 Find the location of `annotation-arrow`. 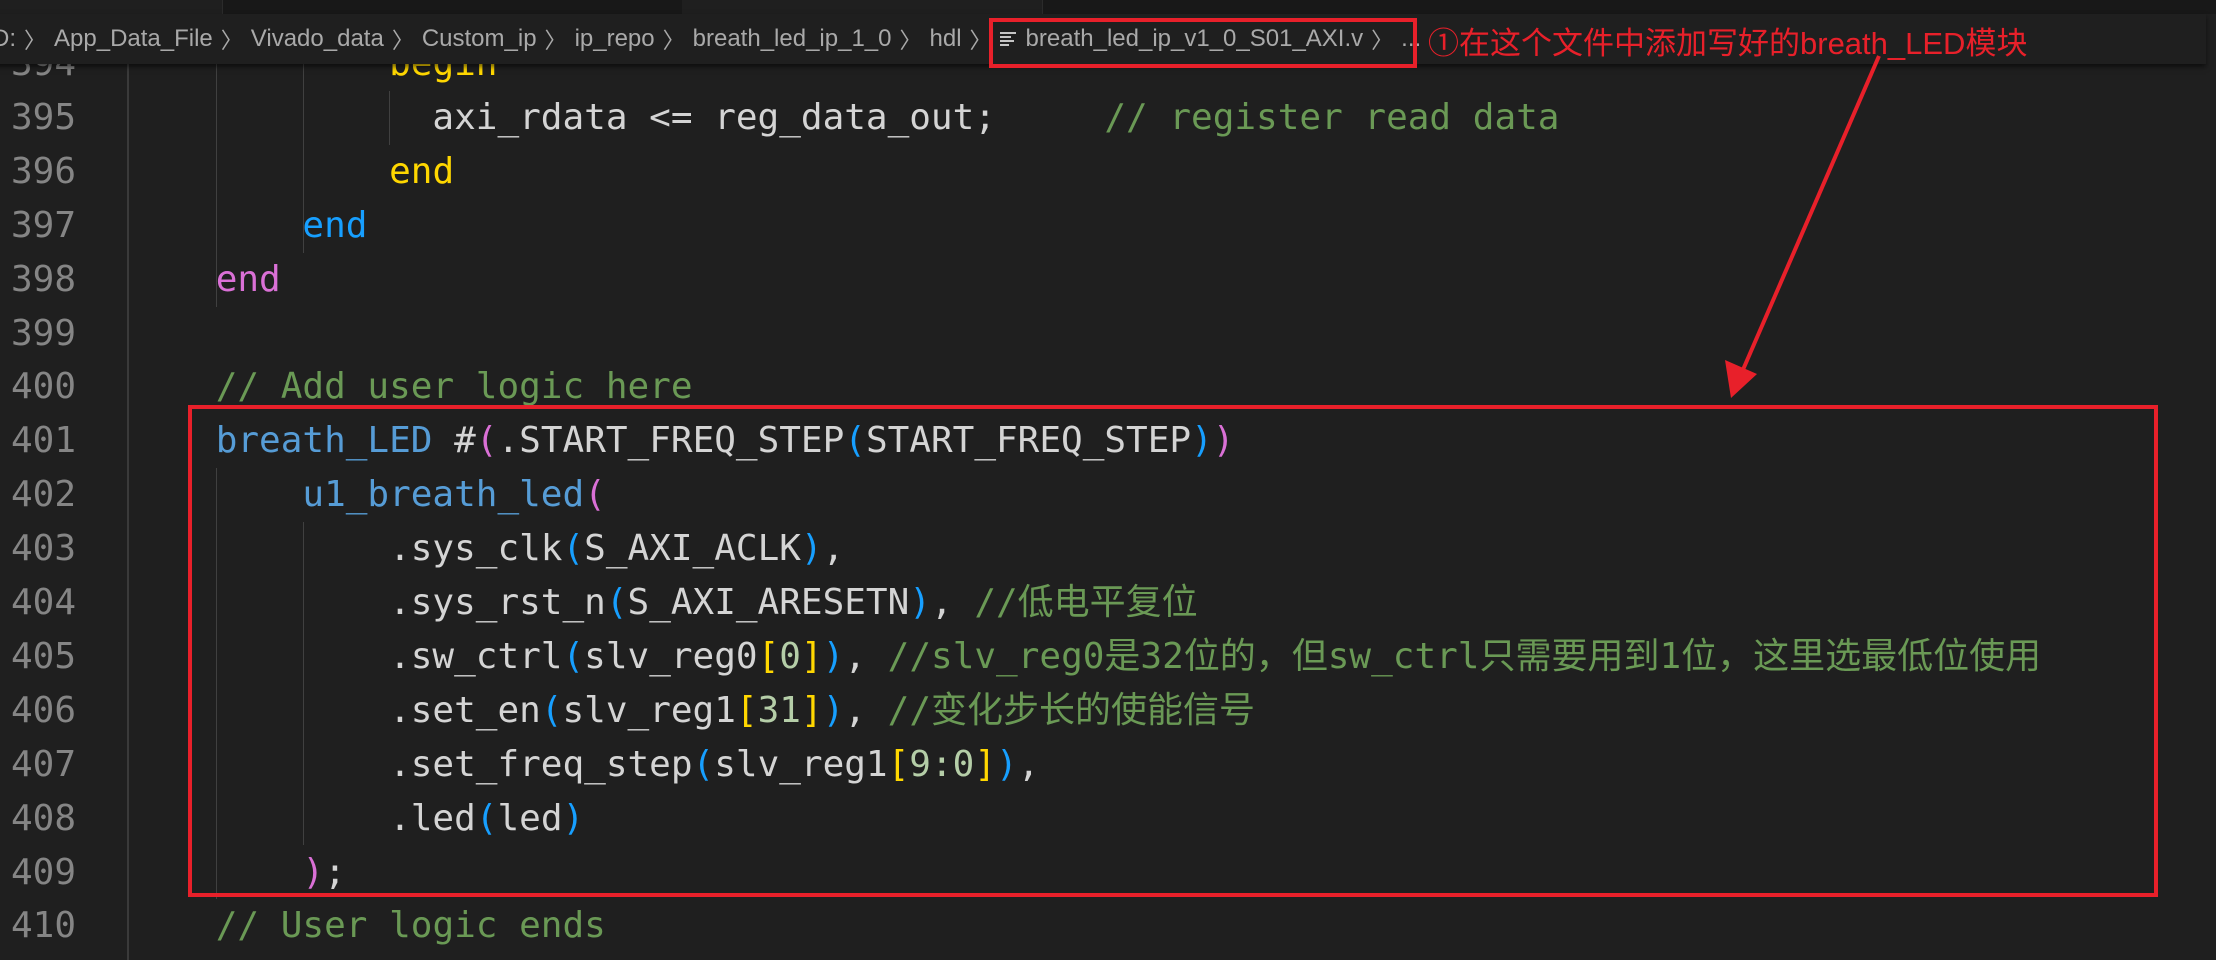

annotation-arrow is located at coordinates (1803, 226).